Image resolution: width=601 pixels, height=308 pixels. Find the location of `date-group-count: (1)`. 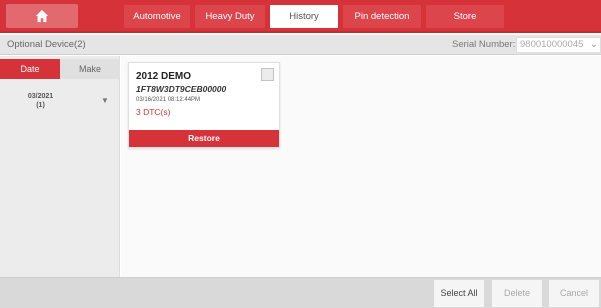

date-group-count: (1) is located at coordinates (40, 105).